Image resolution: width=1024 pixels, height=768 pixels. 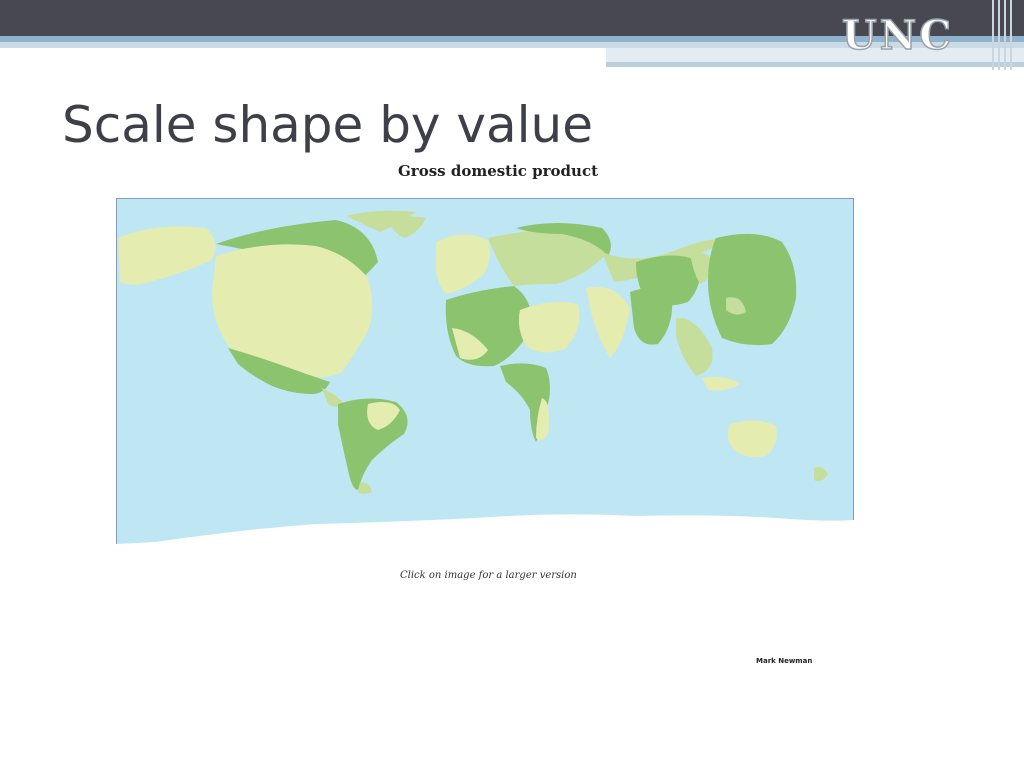 What do you see at coordinates (752, 289) in the screenshot?
I see `region-japan` at bounding box center [752, 289].